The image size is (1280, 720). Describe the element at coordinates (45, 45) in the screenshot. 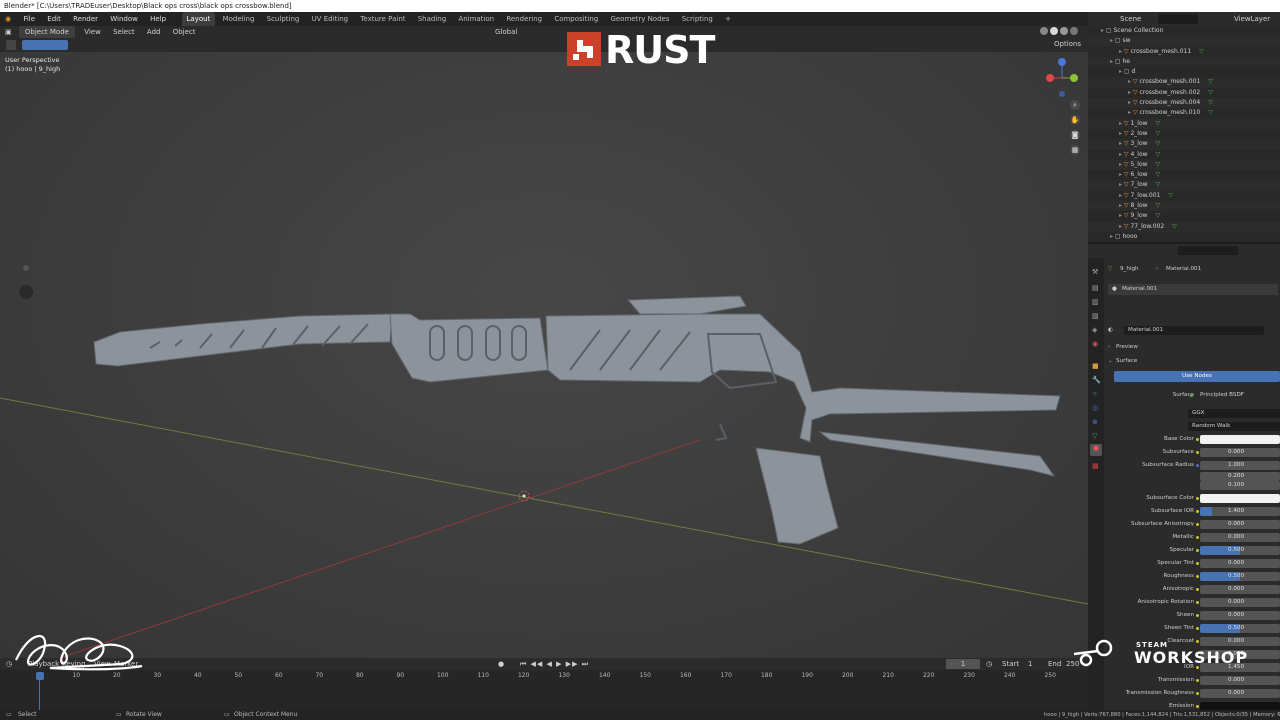

I see `select-mode-buttons` at that location.